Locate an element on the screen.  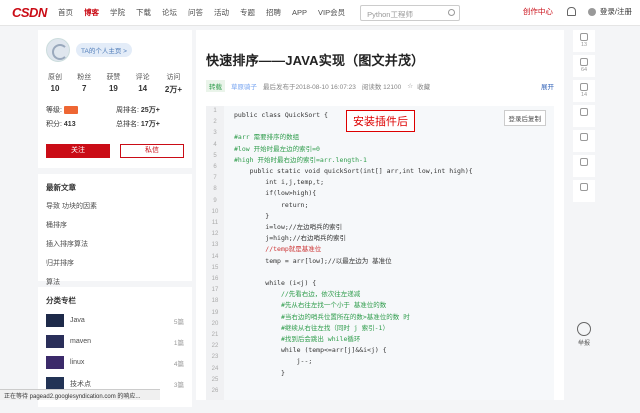
column-count: 5篇 is located at coordinates (179, 321).